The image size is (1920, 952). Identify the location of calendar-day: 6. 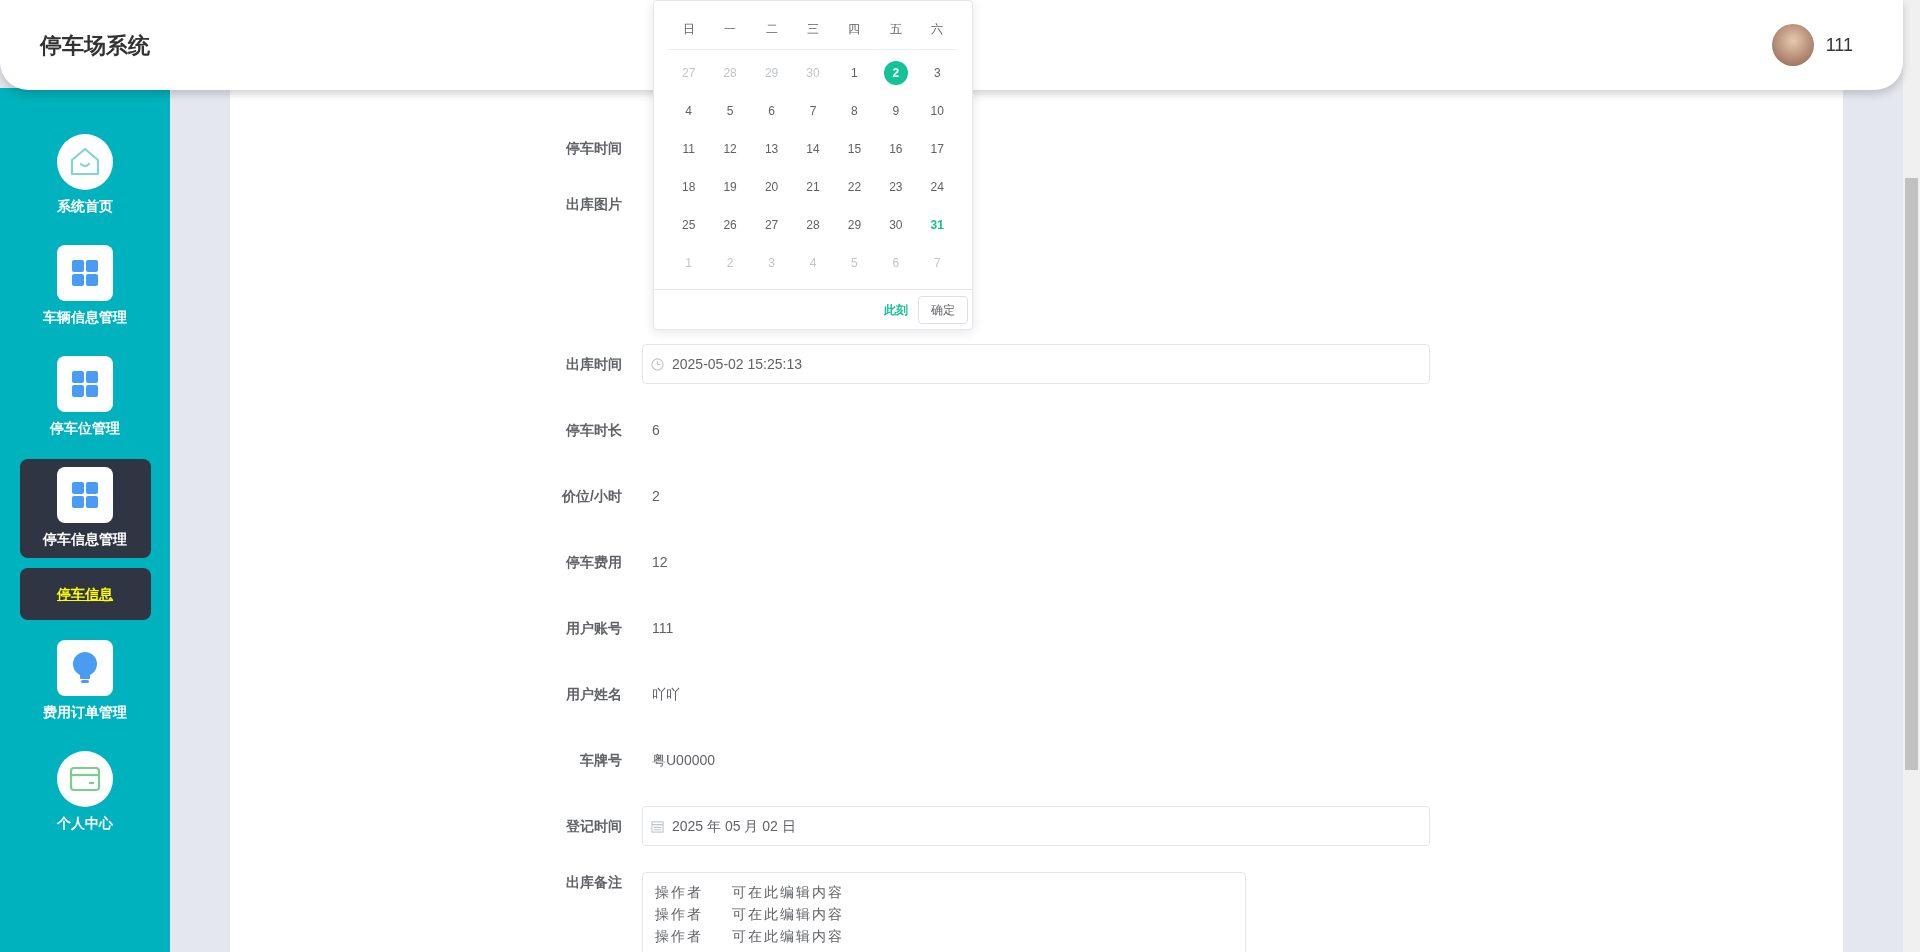
(771, 111).